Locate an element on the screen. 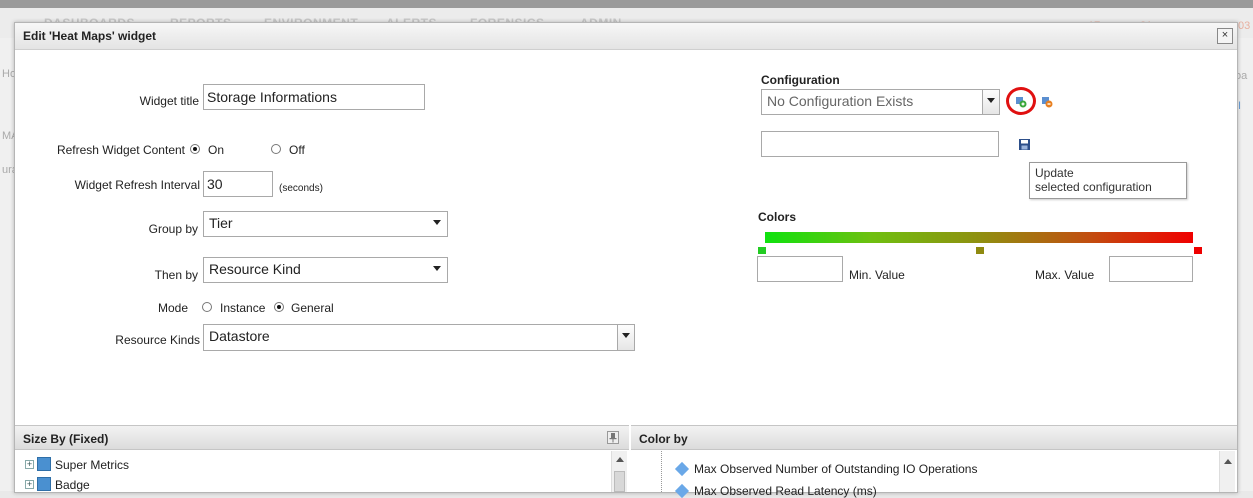 The image size is (1253, 498). max-value-input is located at coordinates (1151, 269).